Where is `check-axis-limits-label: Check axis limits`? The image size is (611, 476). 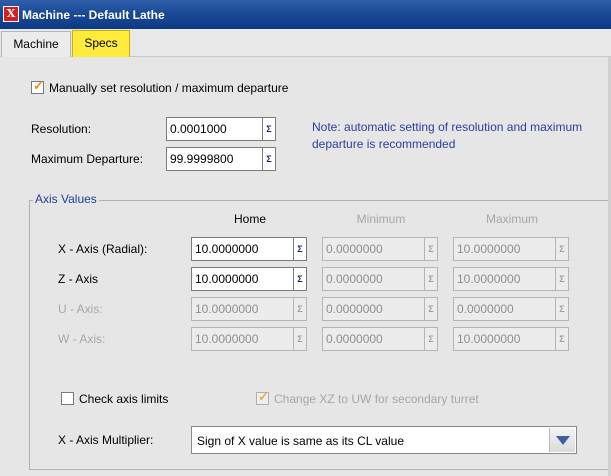
check-axis-limits-label: Check axis limits is located at coordinates (124, 399).